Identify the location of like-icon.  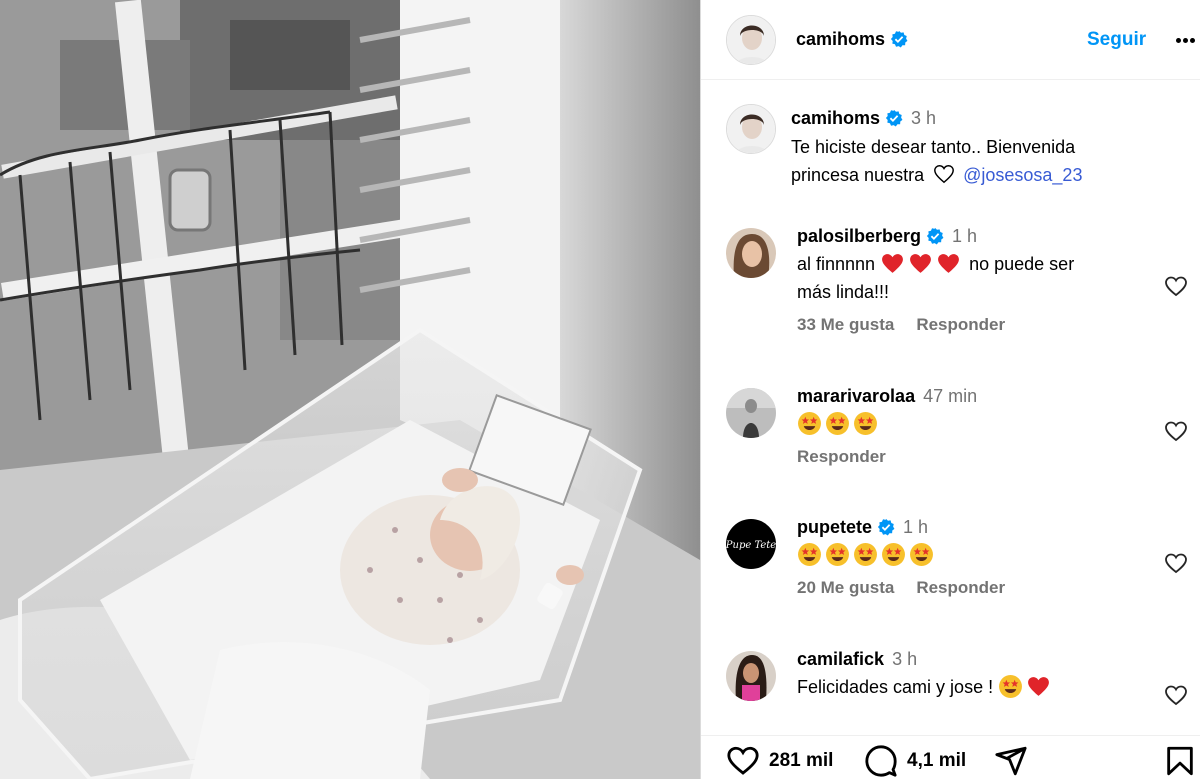
(743, 760).